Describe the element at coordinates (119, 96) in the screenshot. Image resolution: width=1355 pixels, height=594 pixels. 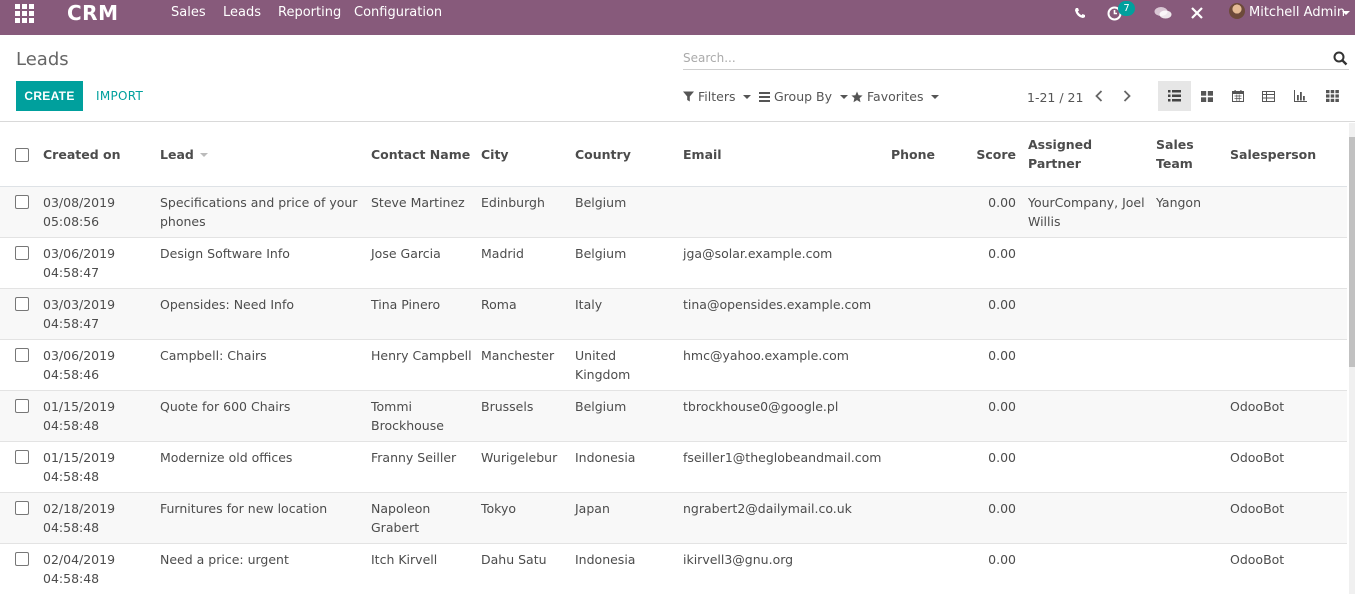
I see `import-button: IMPORT` at that location.